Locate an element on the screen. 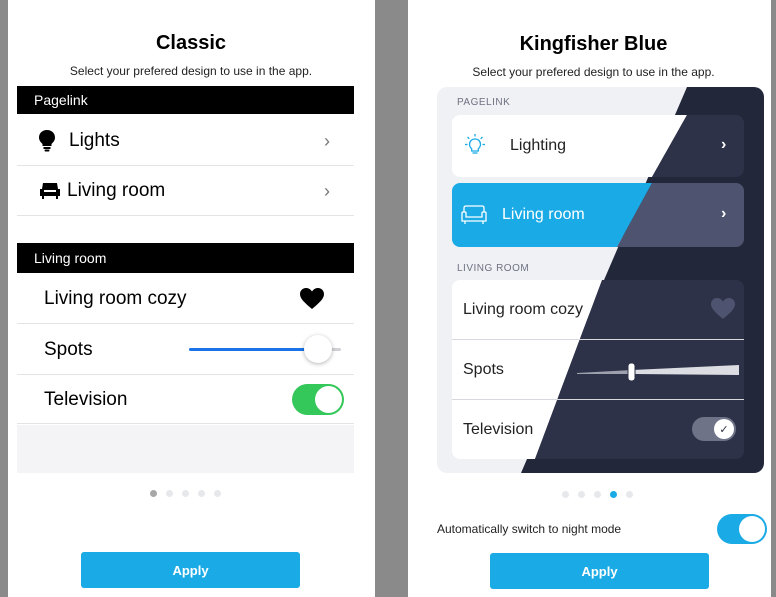 This screenshot has height=597, width=776. television-toggle is located at coordinates (318, 399).